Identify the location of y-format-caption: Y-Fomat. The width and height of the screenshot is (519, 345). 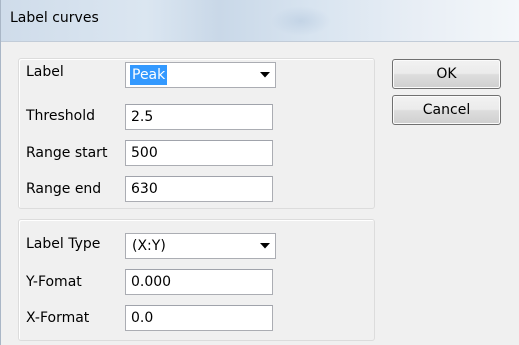
(54, 282).